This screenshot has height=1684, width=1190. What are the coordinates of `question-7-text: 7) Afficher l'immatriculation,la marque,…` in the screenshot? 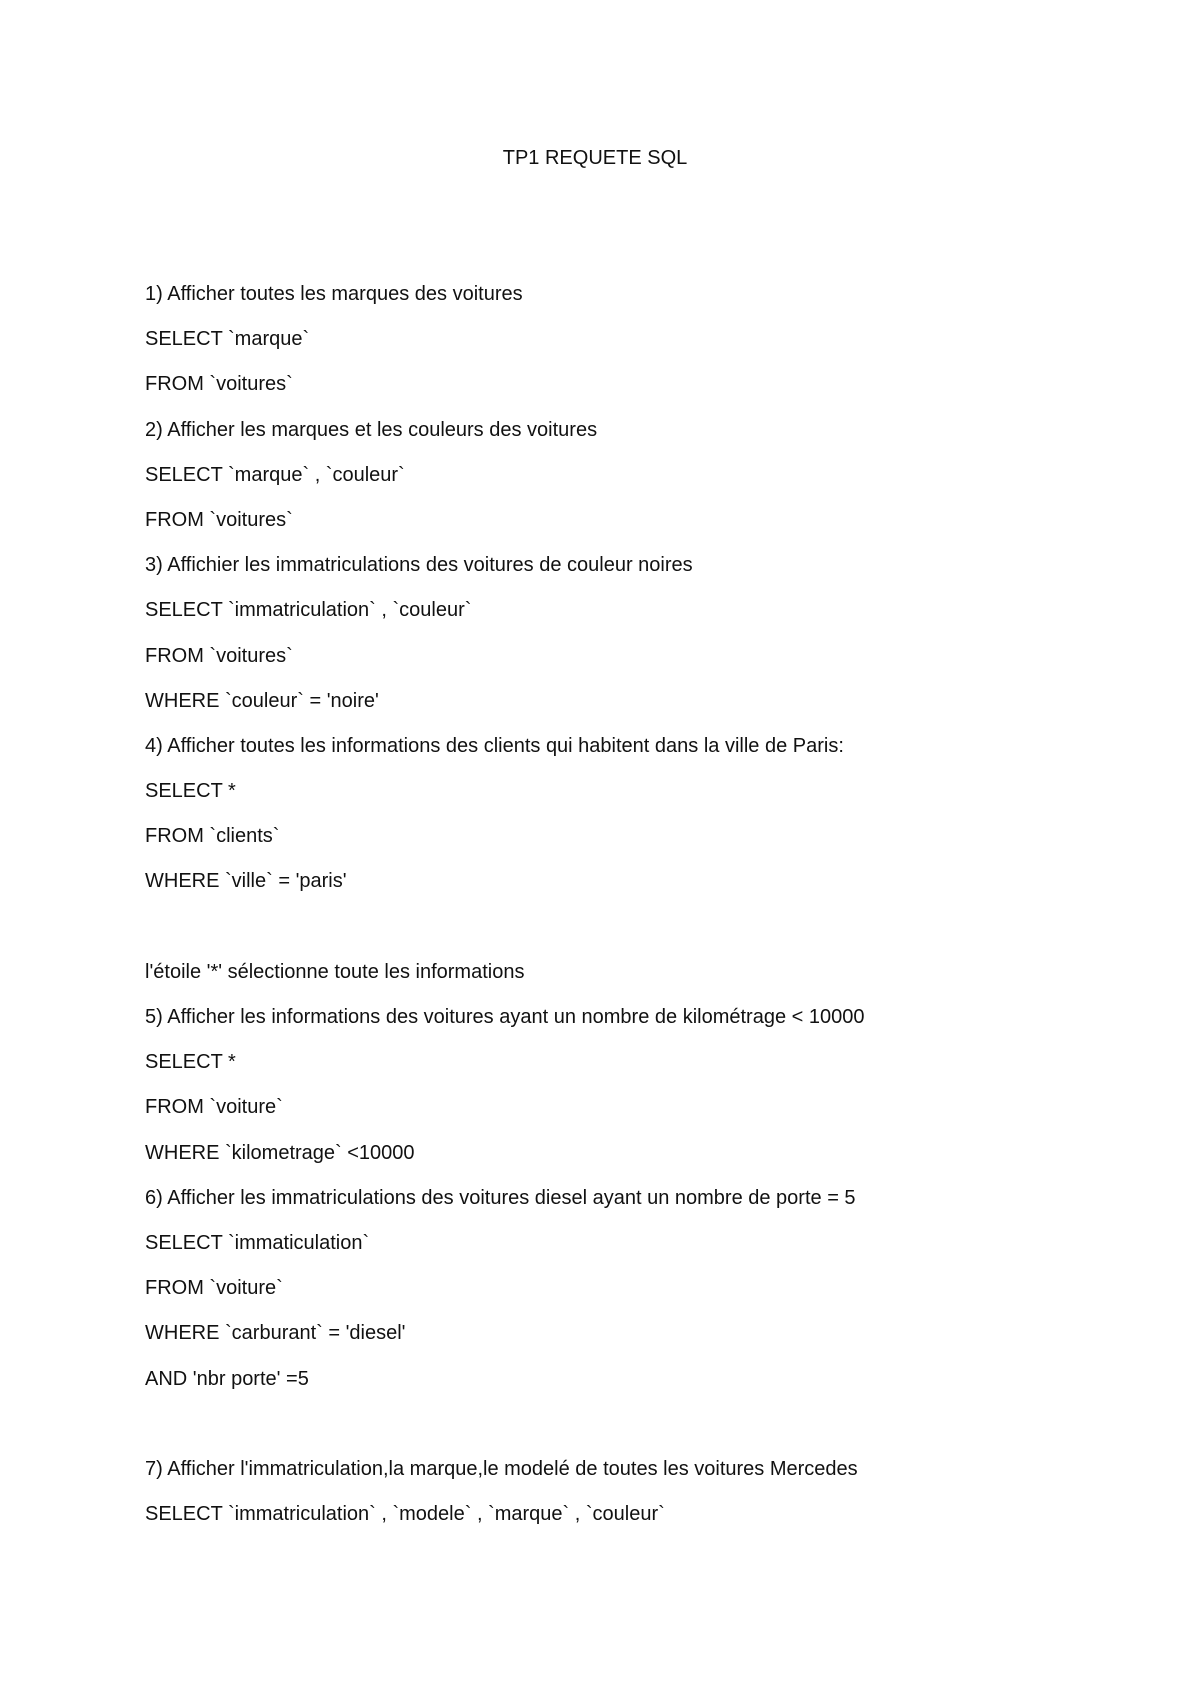 It's located at (501, 1468).